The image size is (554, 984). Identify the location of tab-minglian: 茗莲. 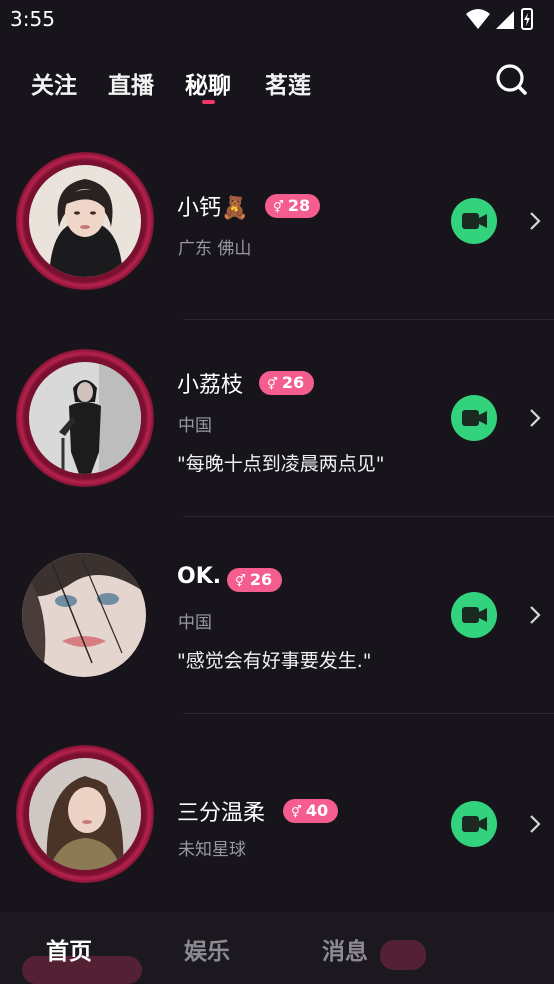
(288, 83).